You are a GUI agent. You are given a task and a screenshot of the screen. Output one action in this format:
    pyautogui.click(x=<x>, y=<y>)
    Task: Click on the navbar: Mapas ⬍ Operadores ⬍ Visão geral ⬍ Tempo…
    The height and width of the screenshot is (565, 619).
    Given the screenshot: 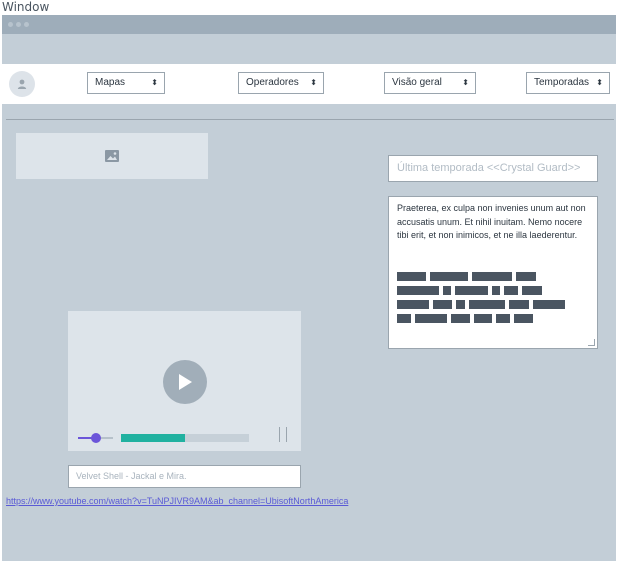 What is the action you would take?
    pyautogui.click(x=309, y=84)
    